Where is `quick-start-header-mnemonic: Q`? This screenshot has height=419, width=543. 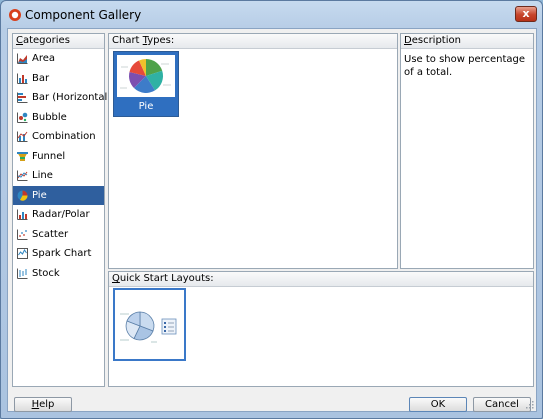
quick-start-header-mnemonic: Q is located at coordinates (116, 278).